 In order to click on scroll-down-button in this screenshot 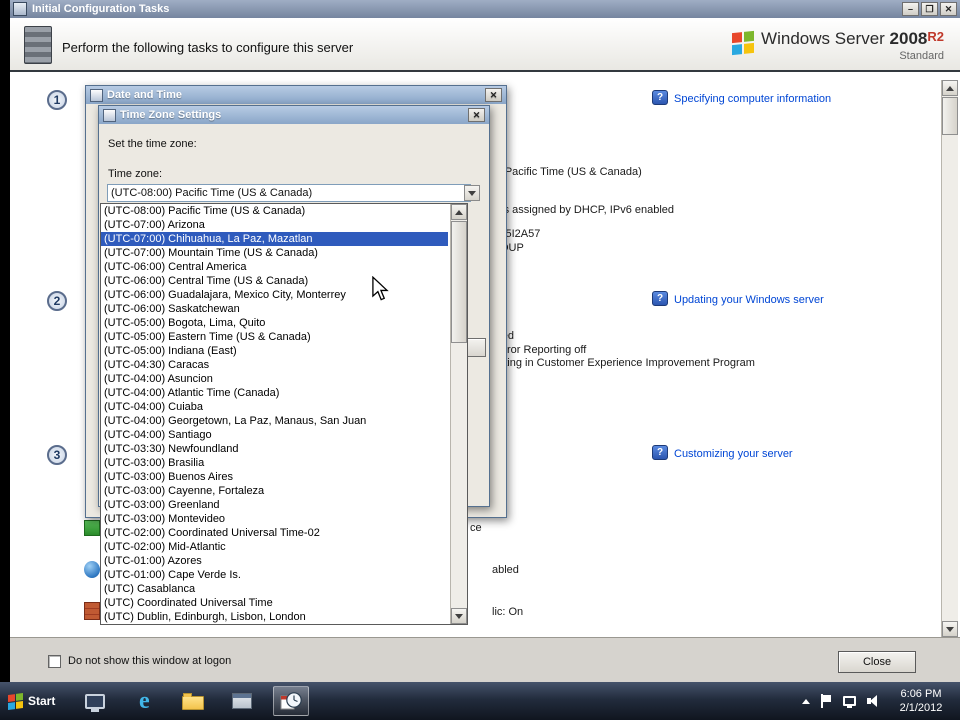, I will do `click(950, 629)`.